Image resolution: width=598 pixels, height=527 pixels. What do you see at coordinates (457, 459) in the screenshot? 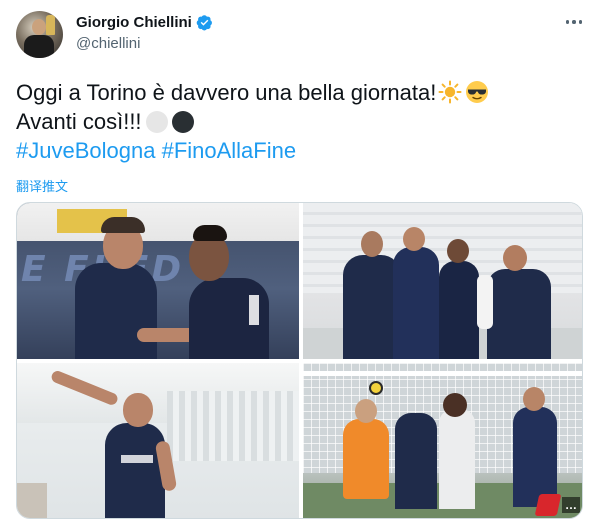
I see `photo-4-attacker` at bounding box center [457, 459].